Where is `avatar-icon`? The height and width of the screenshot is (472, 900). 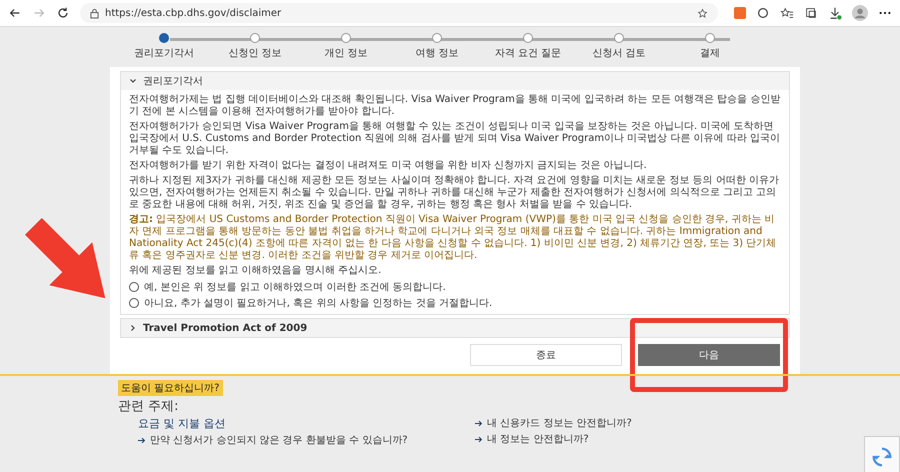
avatar-icon is located at coordinates (860, 13).